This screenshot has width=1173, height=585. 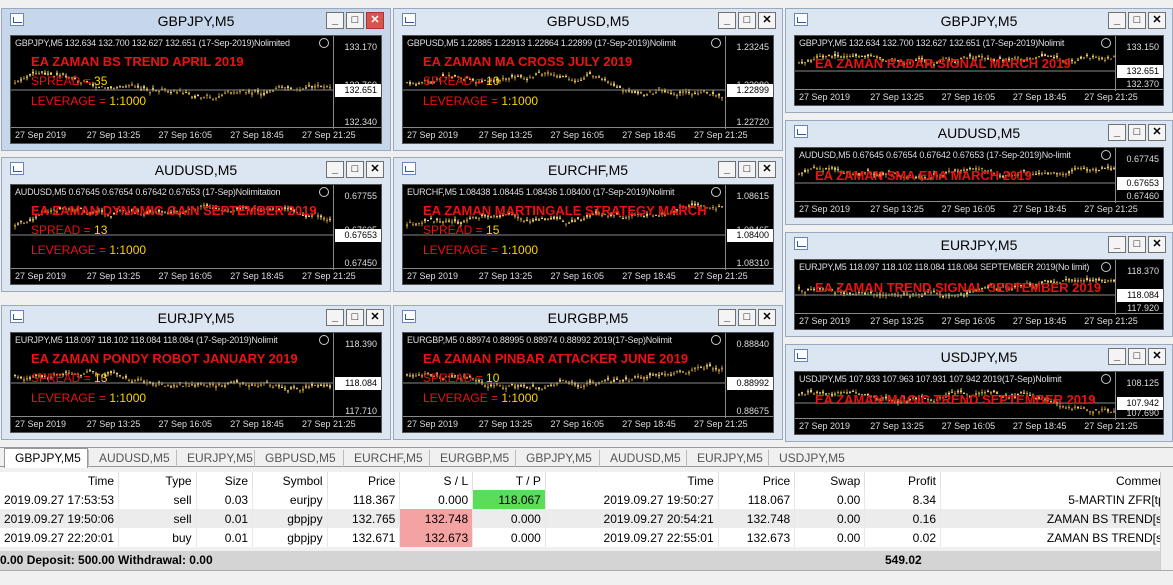 I want to click on trade-cell: 2019.09.27 20:54:21, so click(x=632, y=518).